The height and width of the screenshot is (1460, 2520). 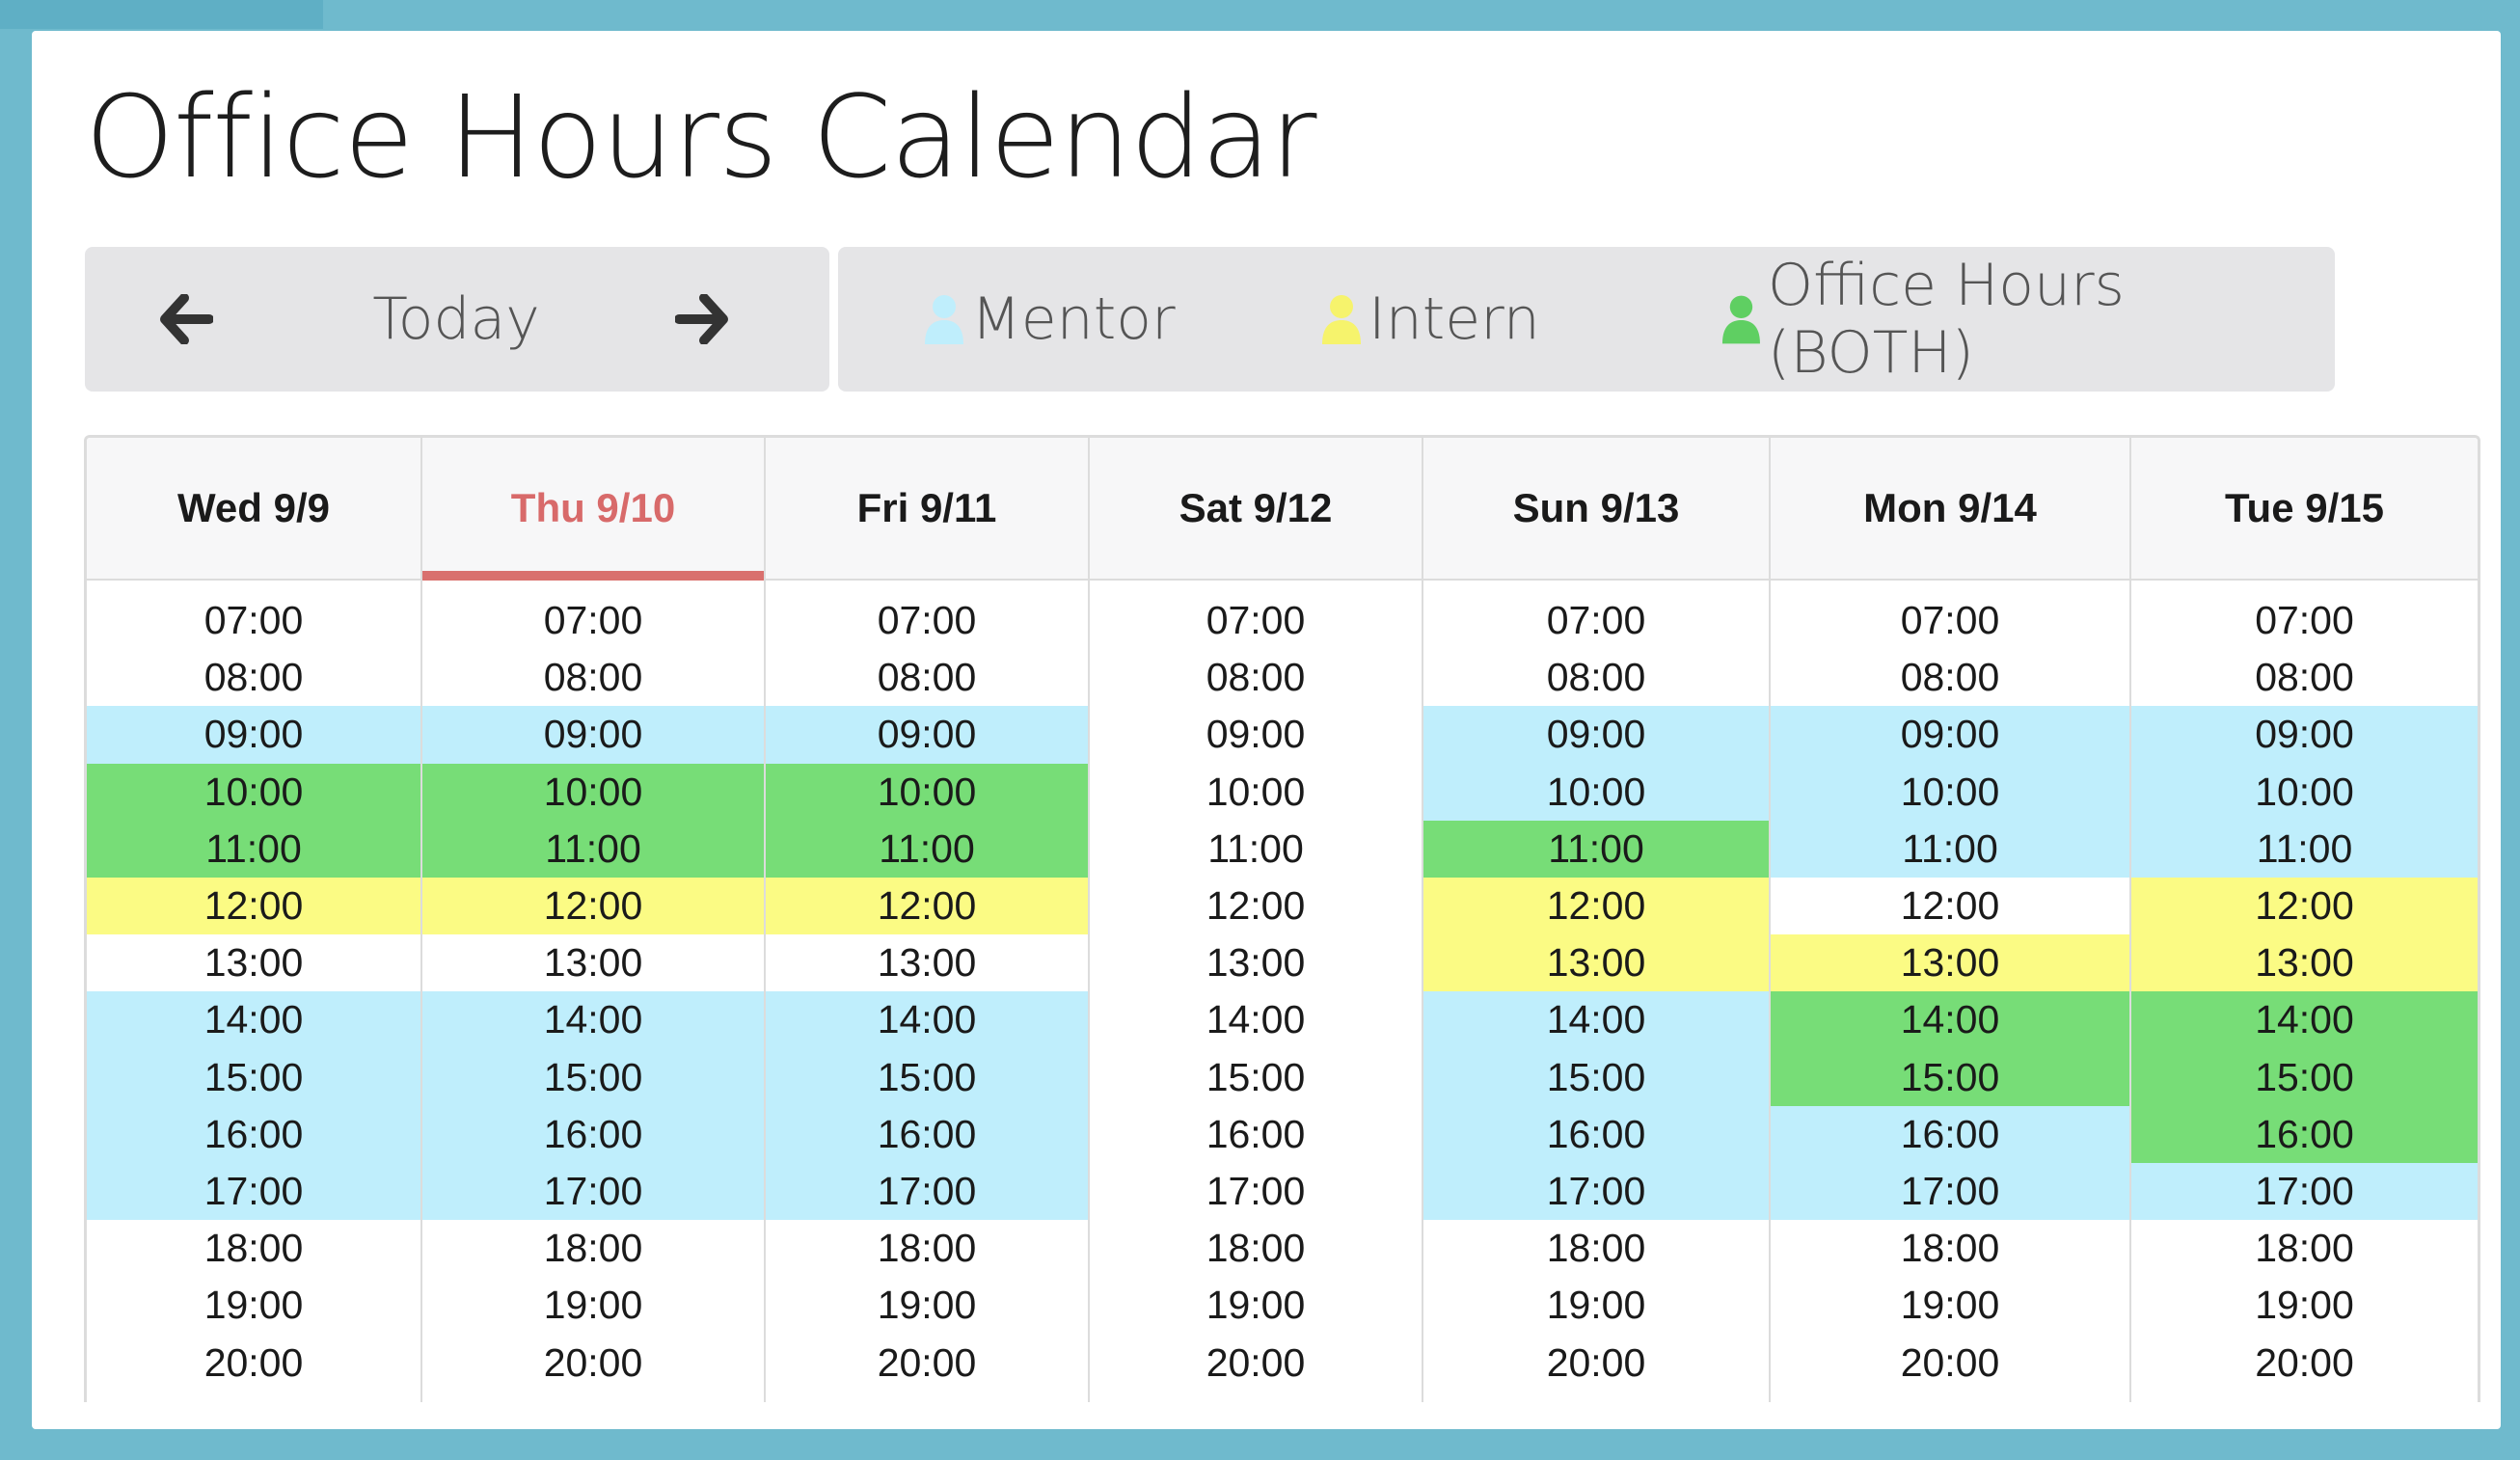 I want to click on time-slot: 15:00, so click(x=1256, y=1077).